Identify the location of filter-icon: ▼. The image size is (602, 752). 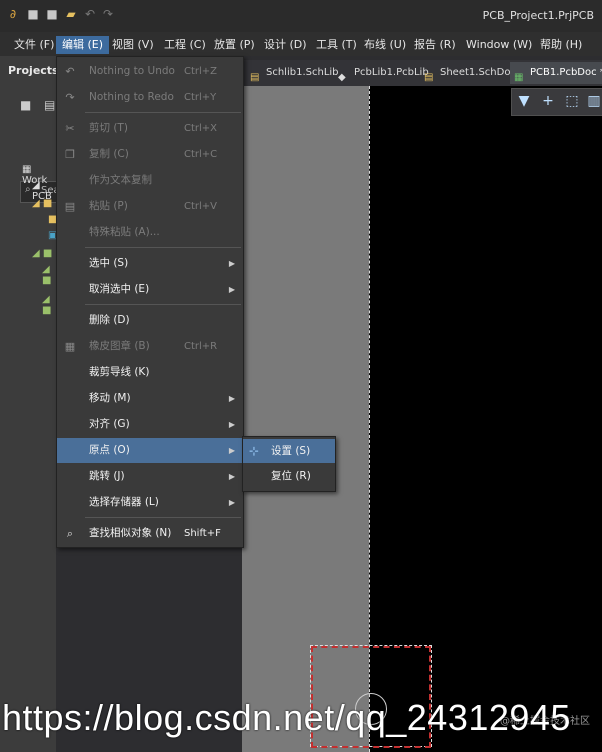
(524, 101).